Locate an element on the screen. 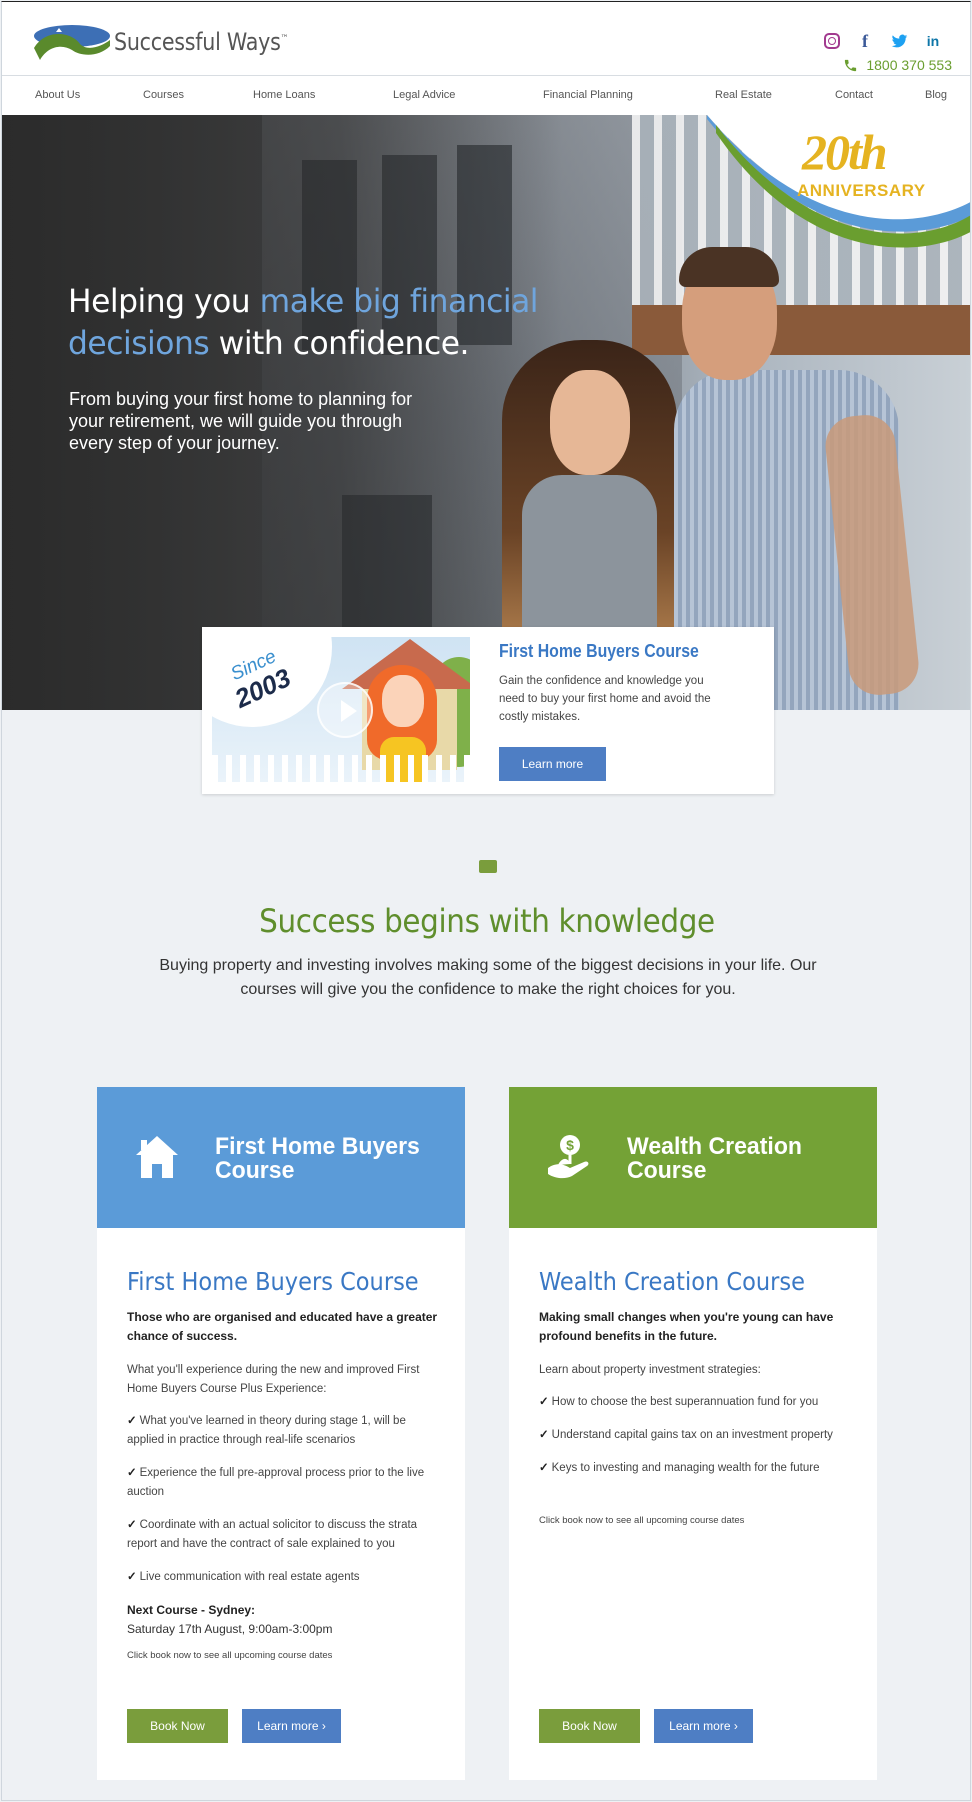  social-links: f in is located at coordinates (883, 41).